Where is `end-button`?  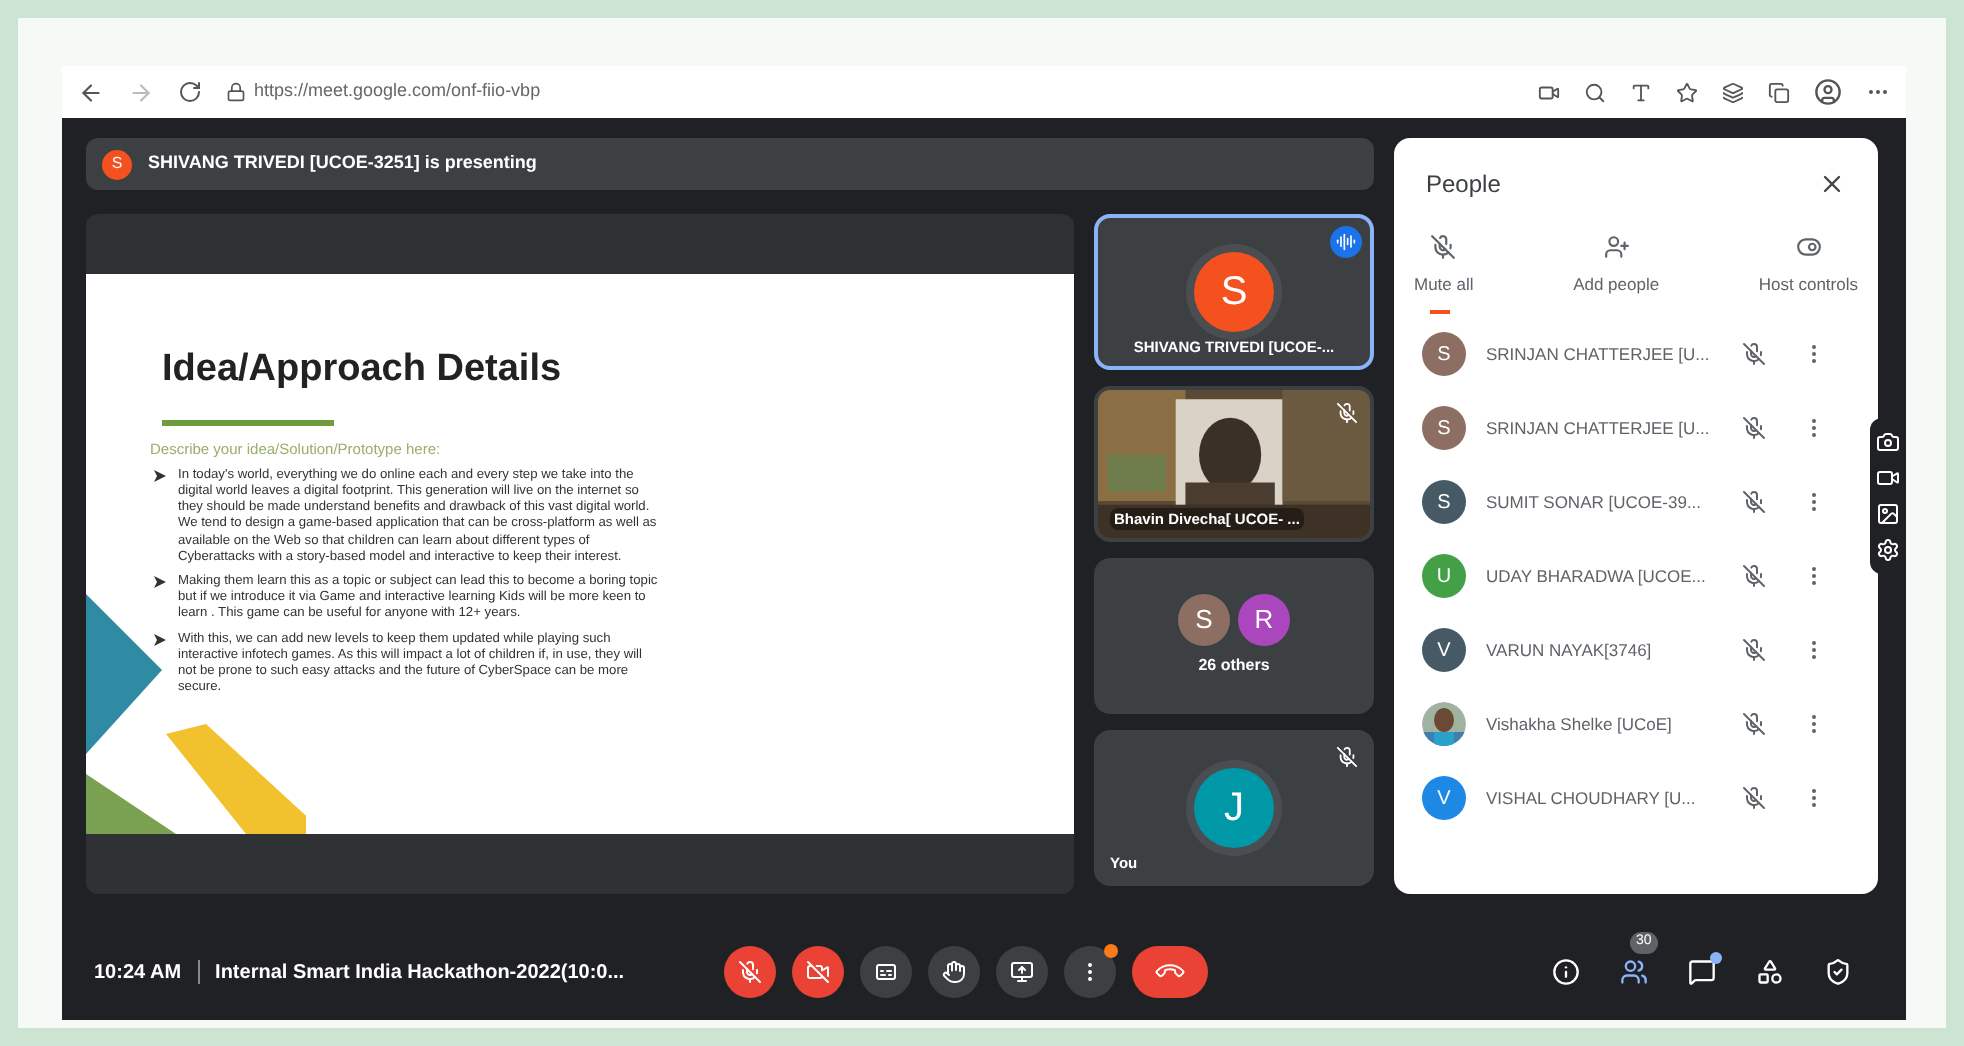
end-button is located at coordinates (1169, 972).